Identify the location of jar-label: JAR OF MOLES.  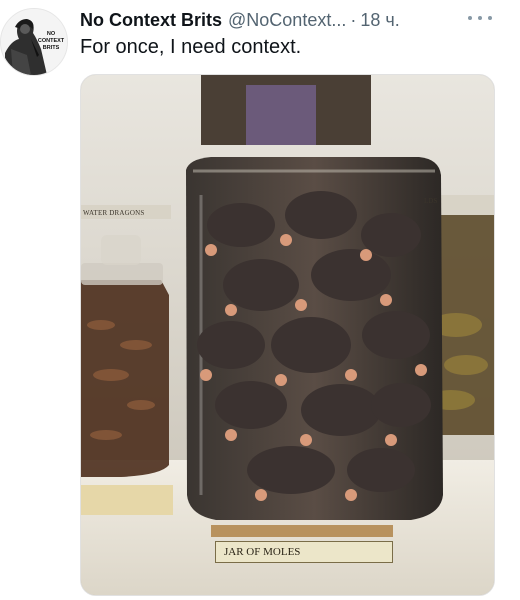
(304, 552).